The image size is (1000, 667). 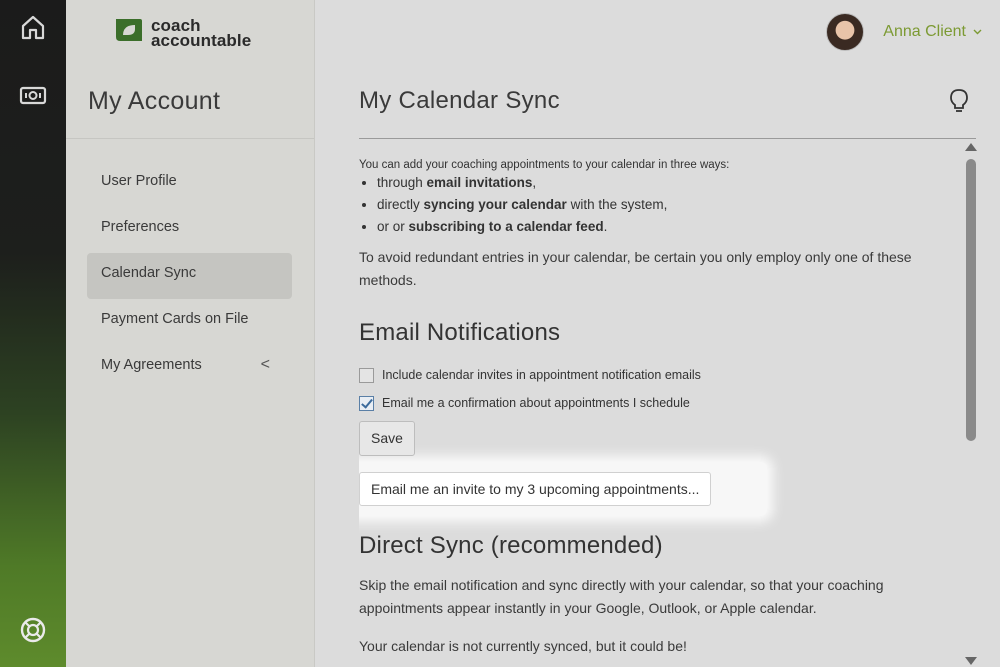 I want to click on sidebar-item-my-agreements: My Agreements <, so click(x=189, y=368).